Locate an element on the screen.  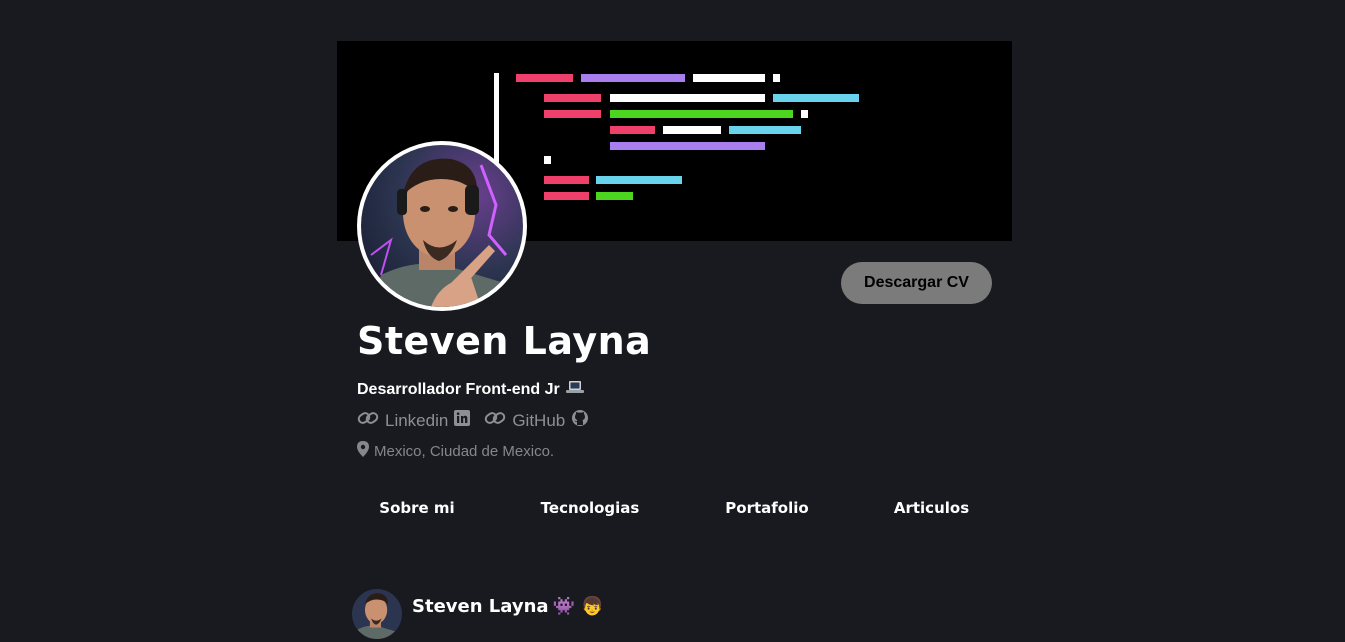
tab-articulos: Articulos is located at coordinates (931, 508).